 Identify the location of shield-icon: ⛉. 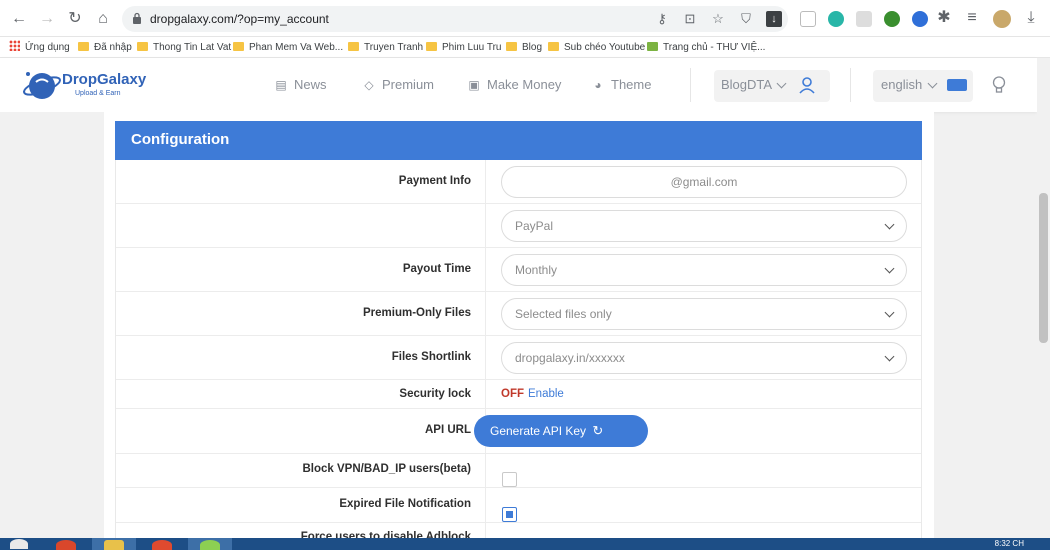
(746, 19).